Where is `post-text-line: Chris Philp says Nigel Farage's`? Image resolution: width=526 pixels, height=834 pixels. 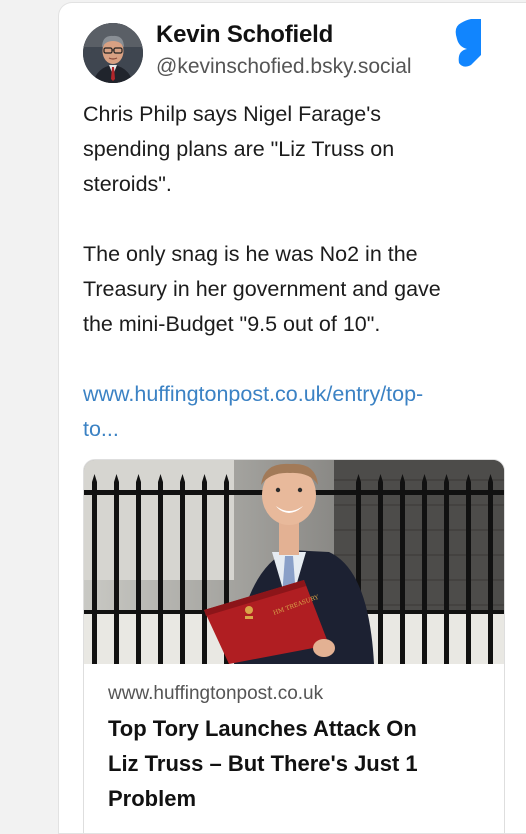
post-text-line: Chris Philp says Nigel Farage's is located at coordinates (232, 114).